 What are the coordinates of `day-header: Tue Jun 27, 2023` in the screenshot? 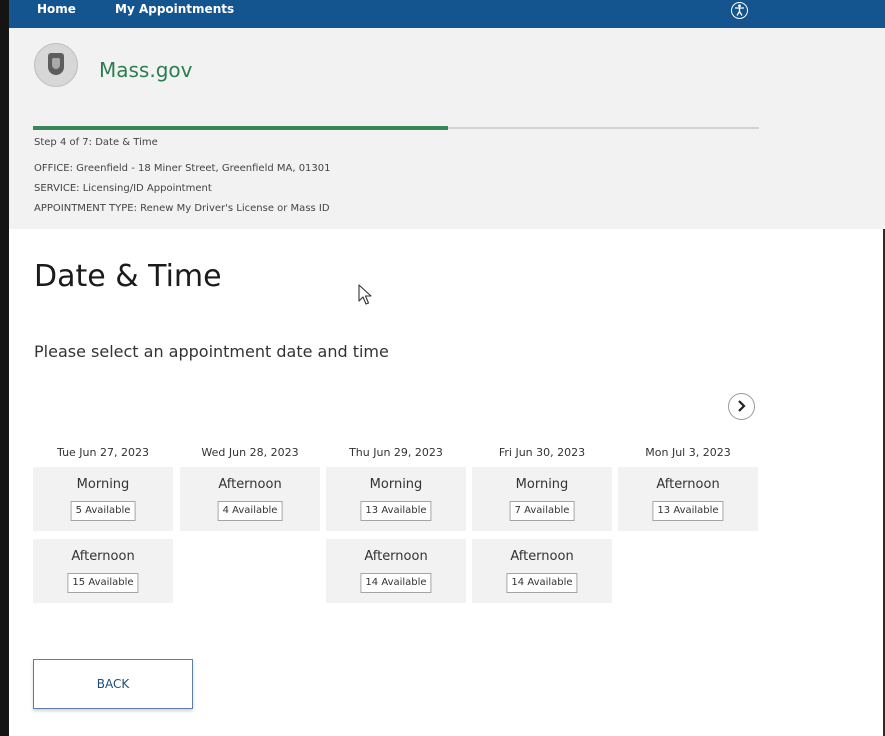 It's located at (103, 452).